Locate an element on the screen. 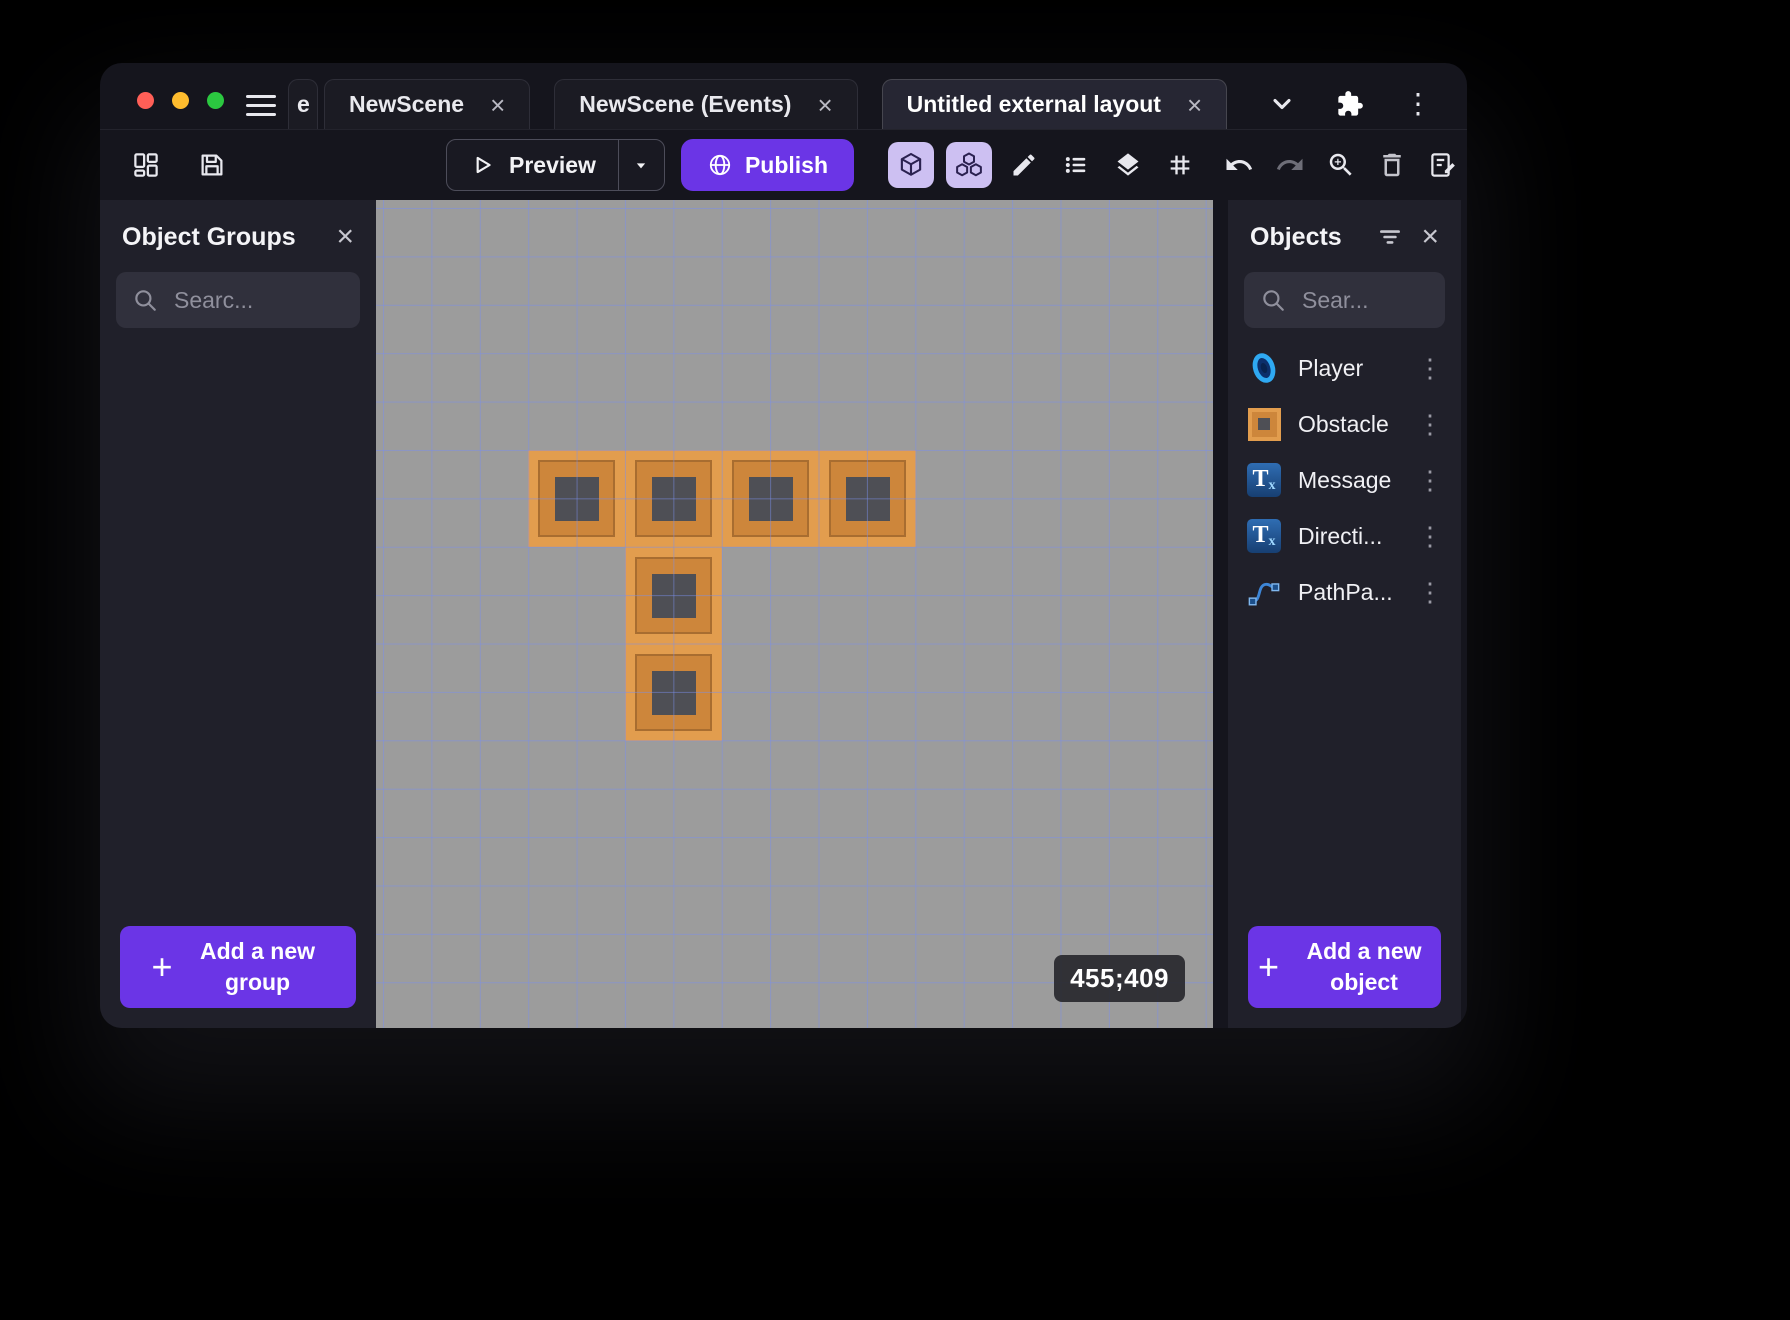  cube-icon is located at coordinates (911, 164).